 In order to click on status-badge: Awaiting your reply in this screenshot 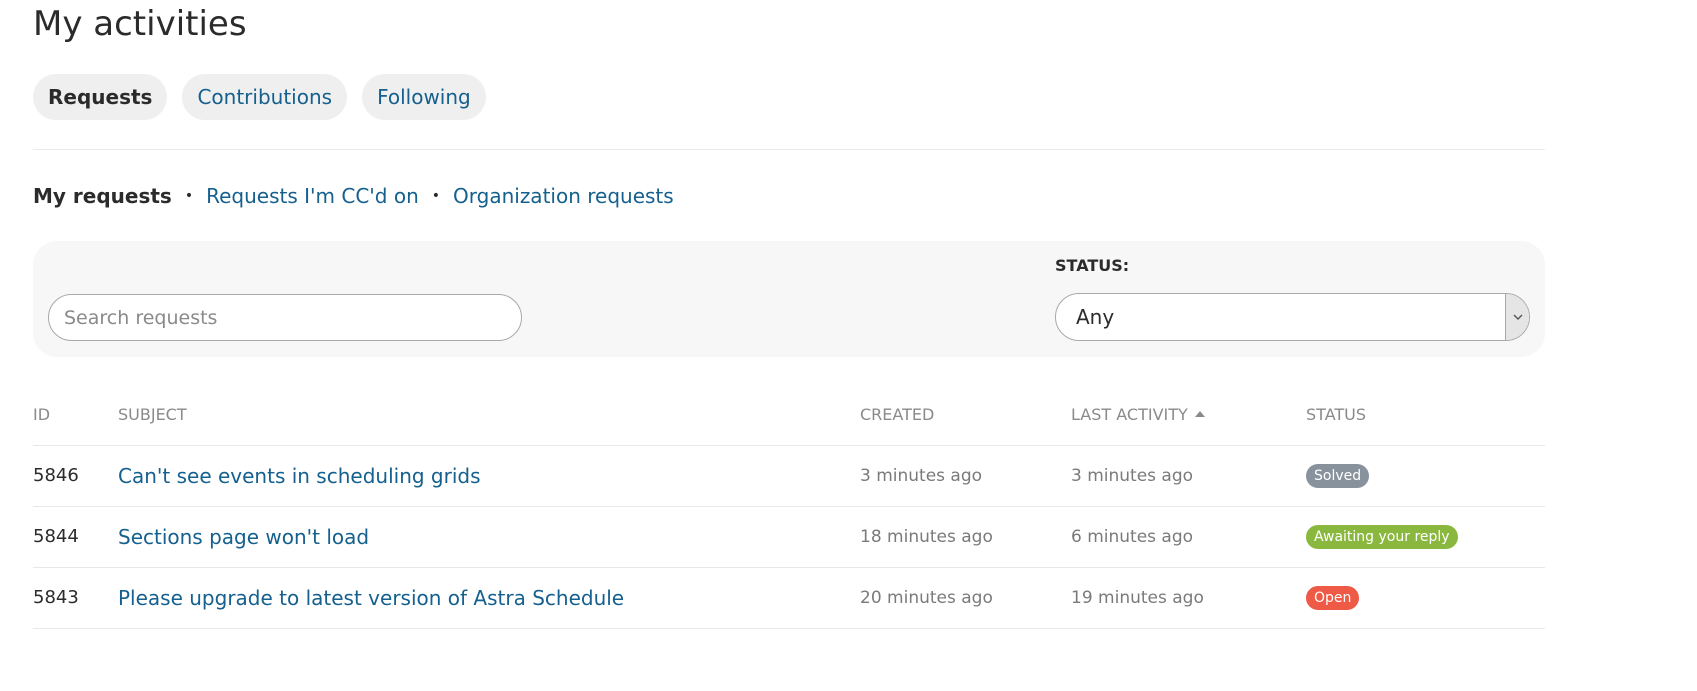, I will do `click(1382, 536)`.